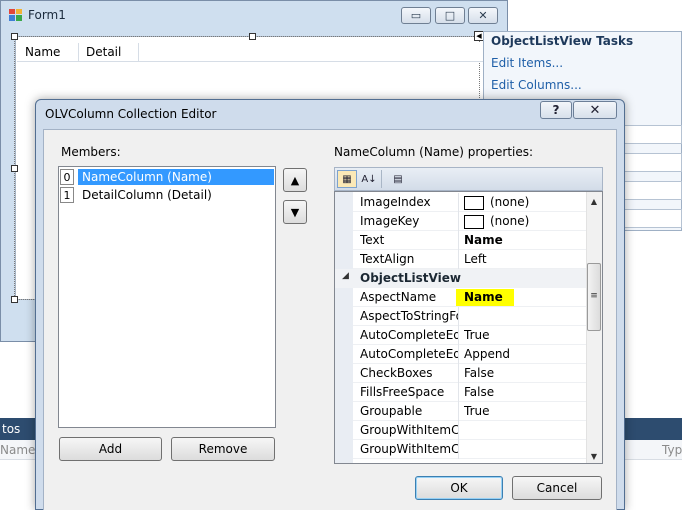 Image resolution: width=682 pixels, height=510 pixels. What do you see at coordinates (672, 450) in the screenshot?
I see `type-column-header: Typ` at bounding box center [672, 450].